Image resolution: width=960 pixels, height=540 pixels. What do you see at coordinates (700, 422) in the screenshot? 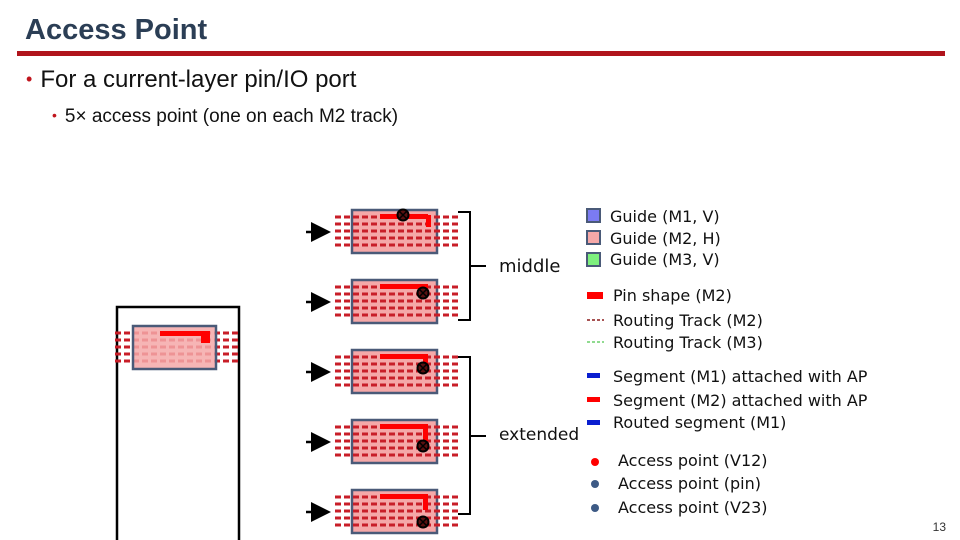
I see `legend-routed-m1: Routed segment (M1)` at bounding box center [700, 422].